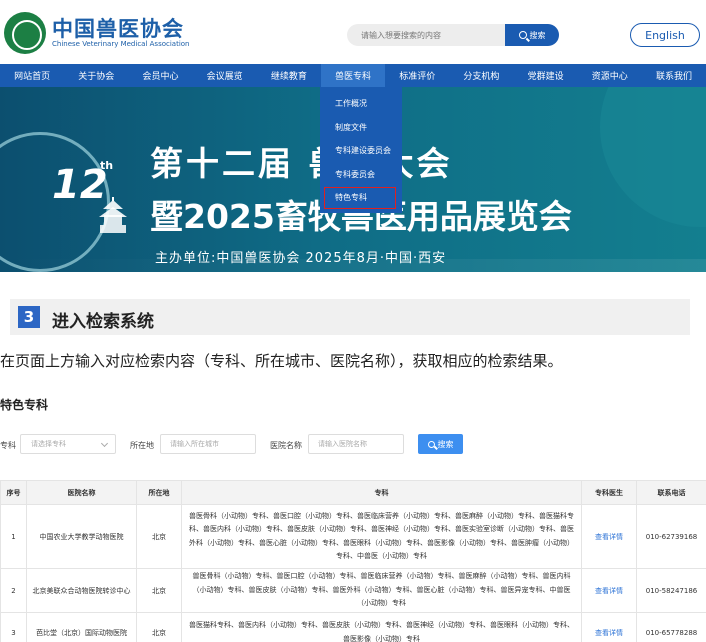 The height and width of the screenshot is (642, 706). Describe the element at coordinates (289, 75) in the screenshot. I see `nav-item-education: 继续教育` at that location.